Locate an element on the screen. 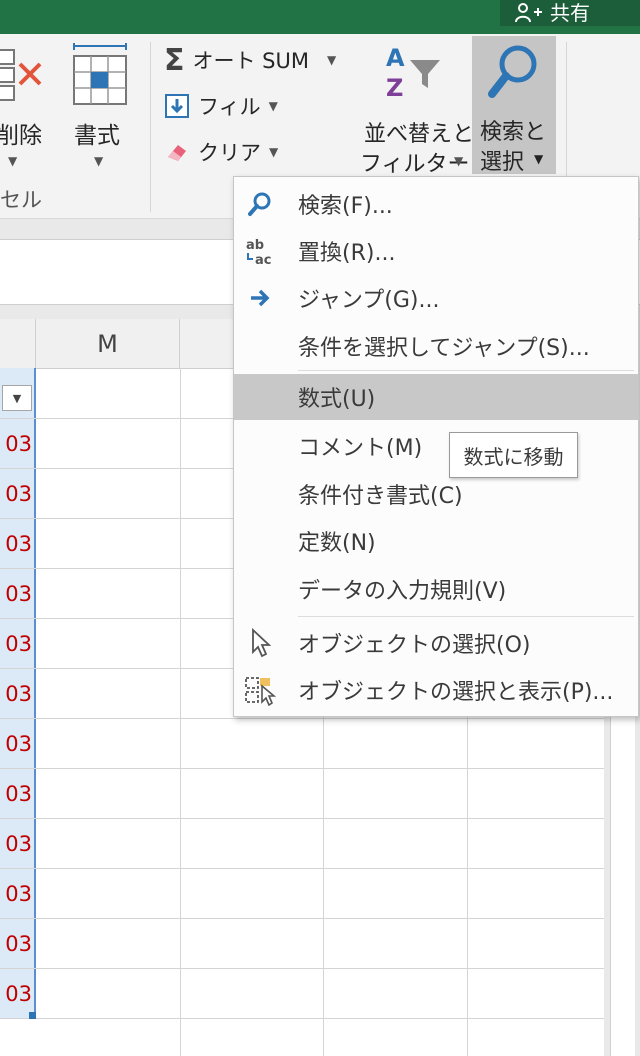  fill-handle is located at coordinates (32, 1015).